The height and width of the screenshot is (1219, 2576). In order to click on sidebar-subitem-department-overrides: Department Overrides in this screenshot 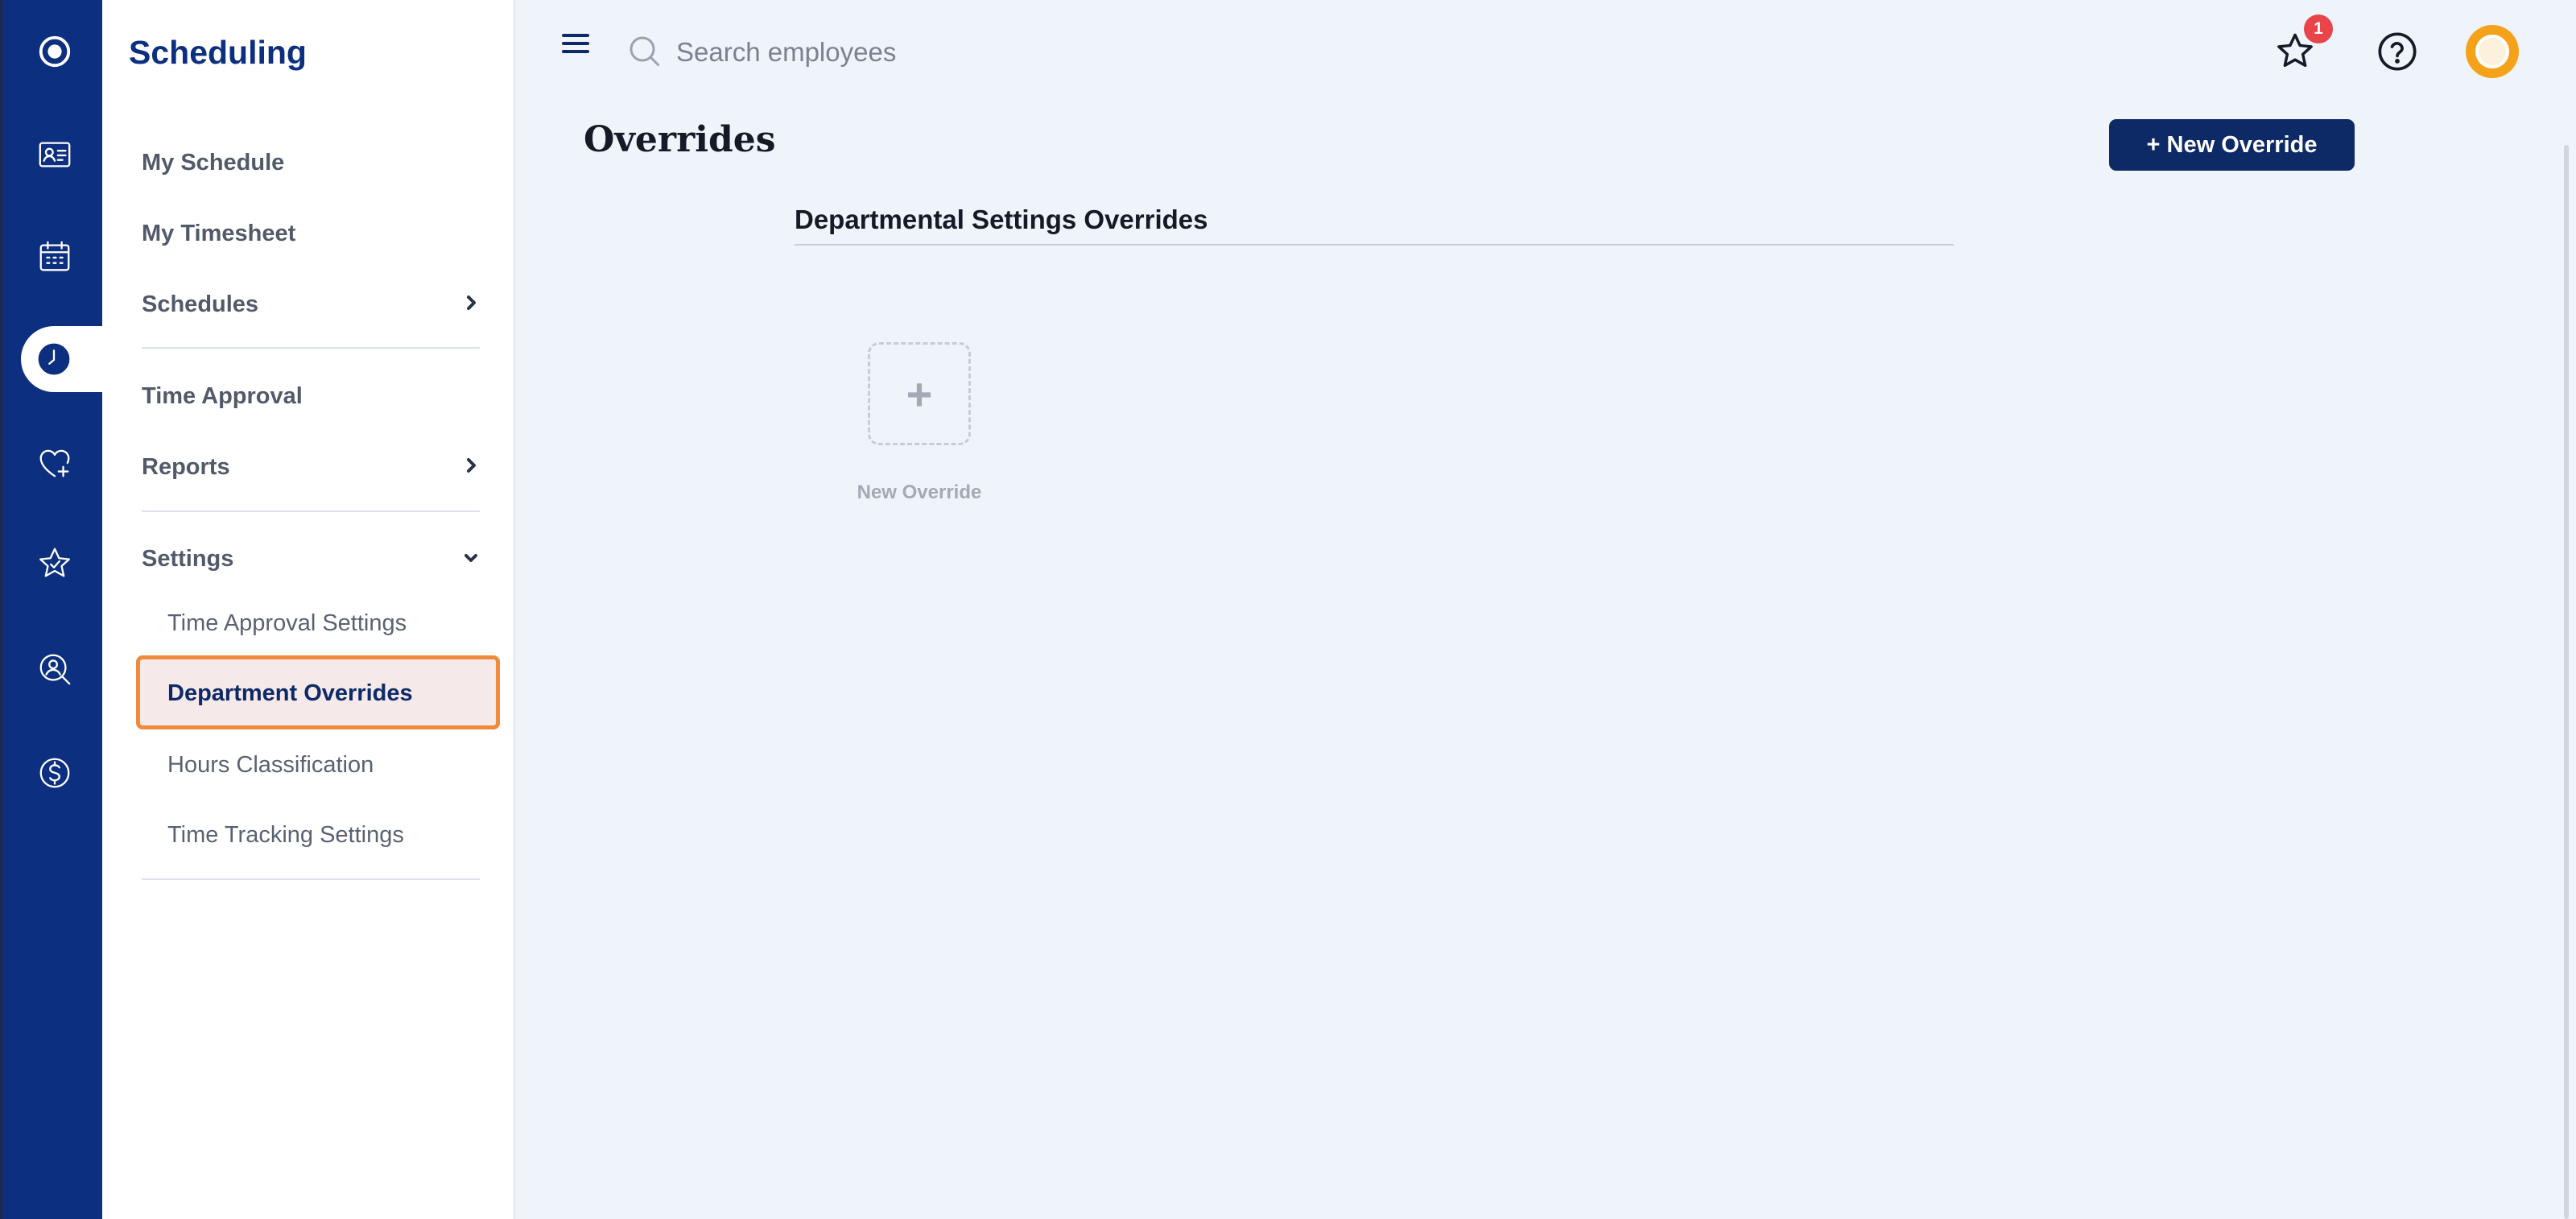, I will do `click(318, 692)`.